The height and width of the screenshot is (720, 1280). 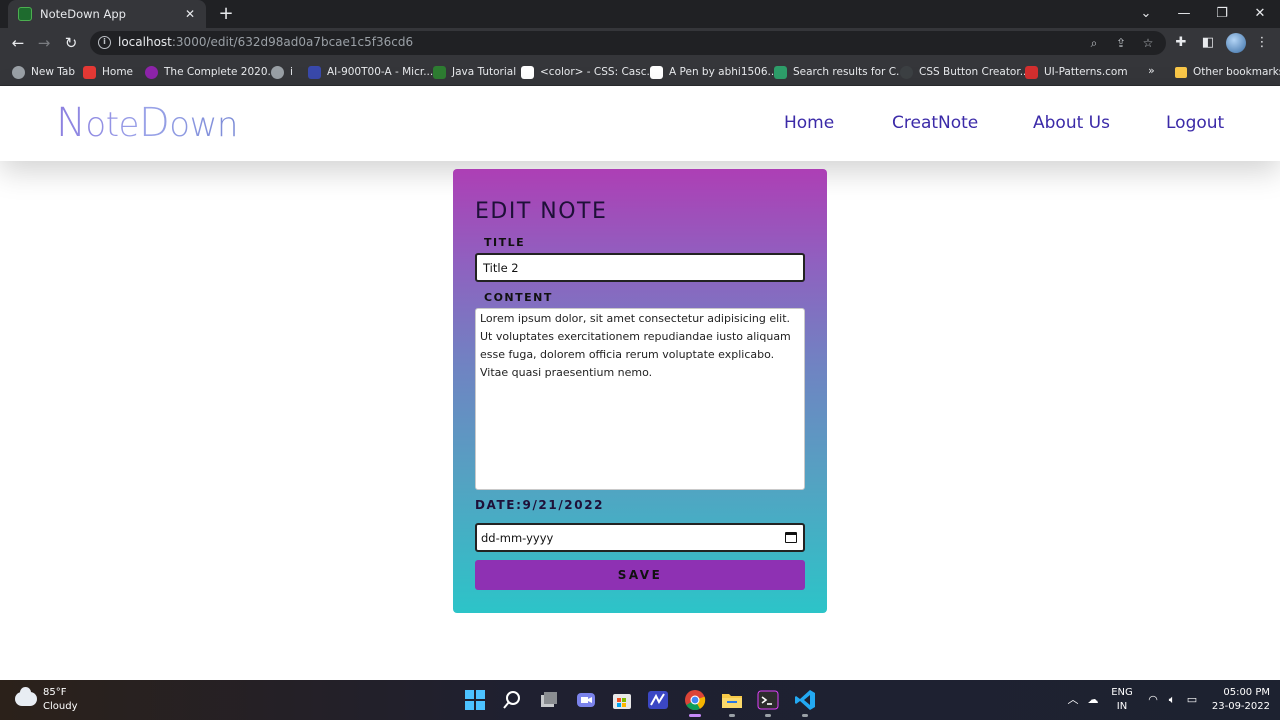 What do you see at coordinates (935, 123) in the screenshot?
I see `nav-createnote-link: CreatNote` at bounding box center [935, 123].